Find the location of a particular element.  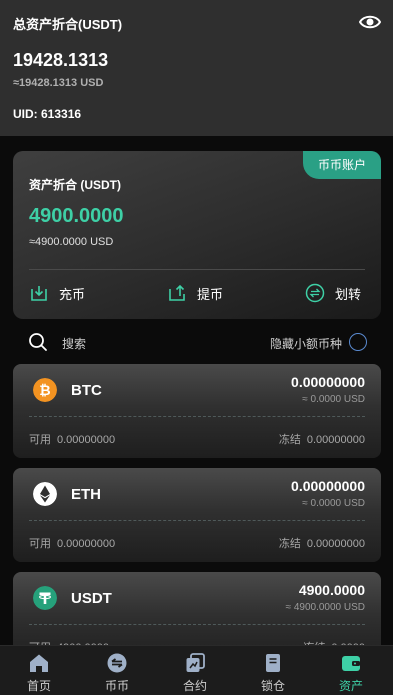

total-assets-value: 19428.1313 is located at coordinates (61, 60).